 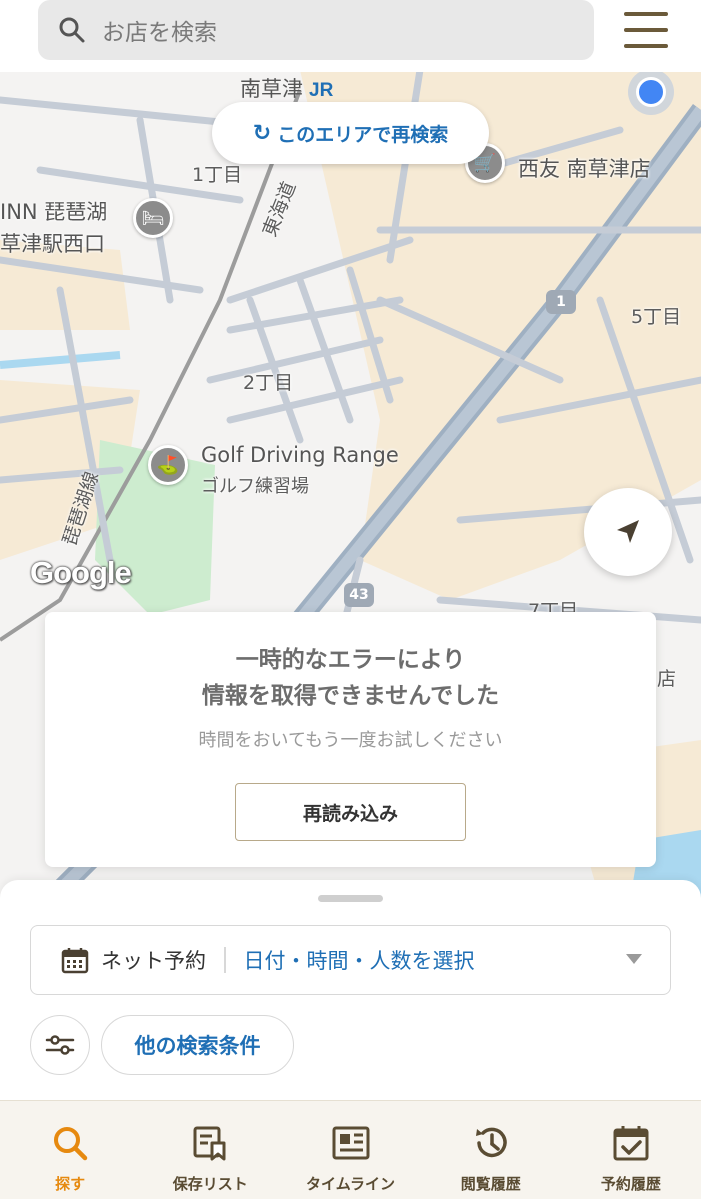 I want to click on reload-button: 再読み込み, so click(x=350, y=812).